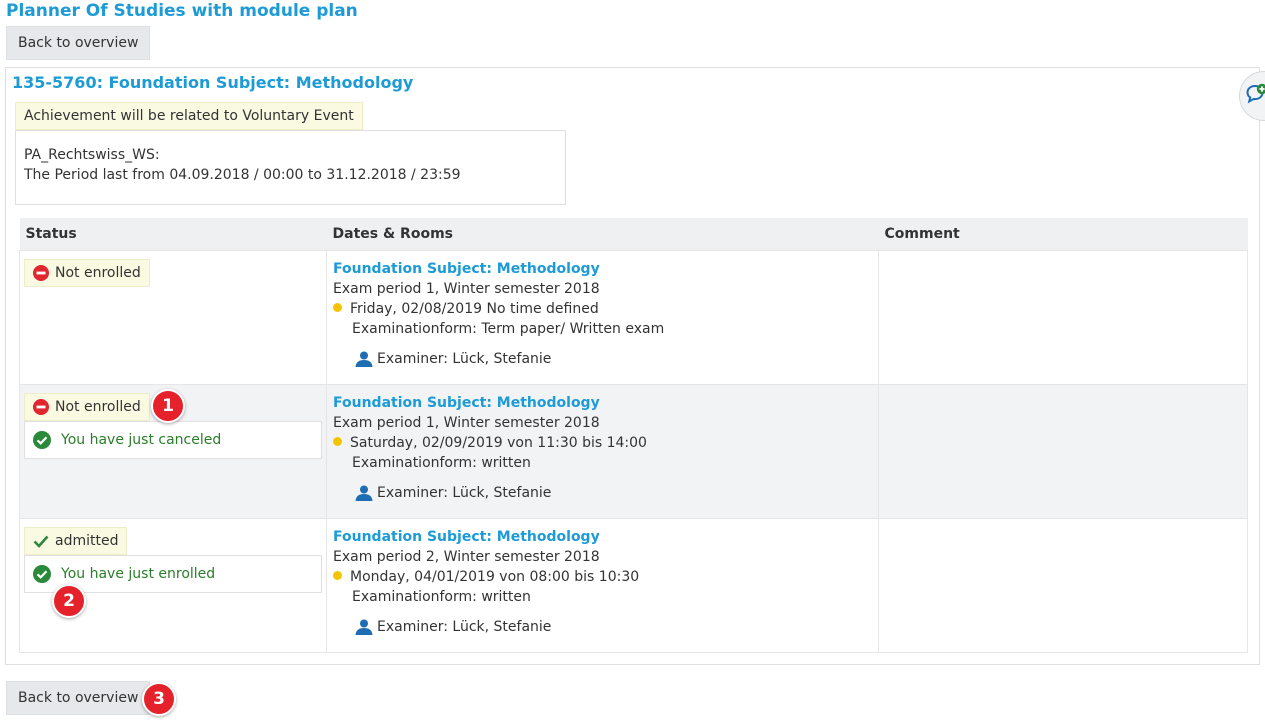 The image size is (1265, 720). I want to click on cancel-confirmation-message: You have just canceled, so click(173, 439).